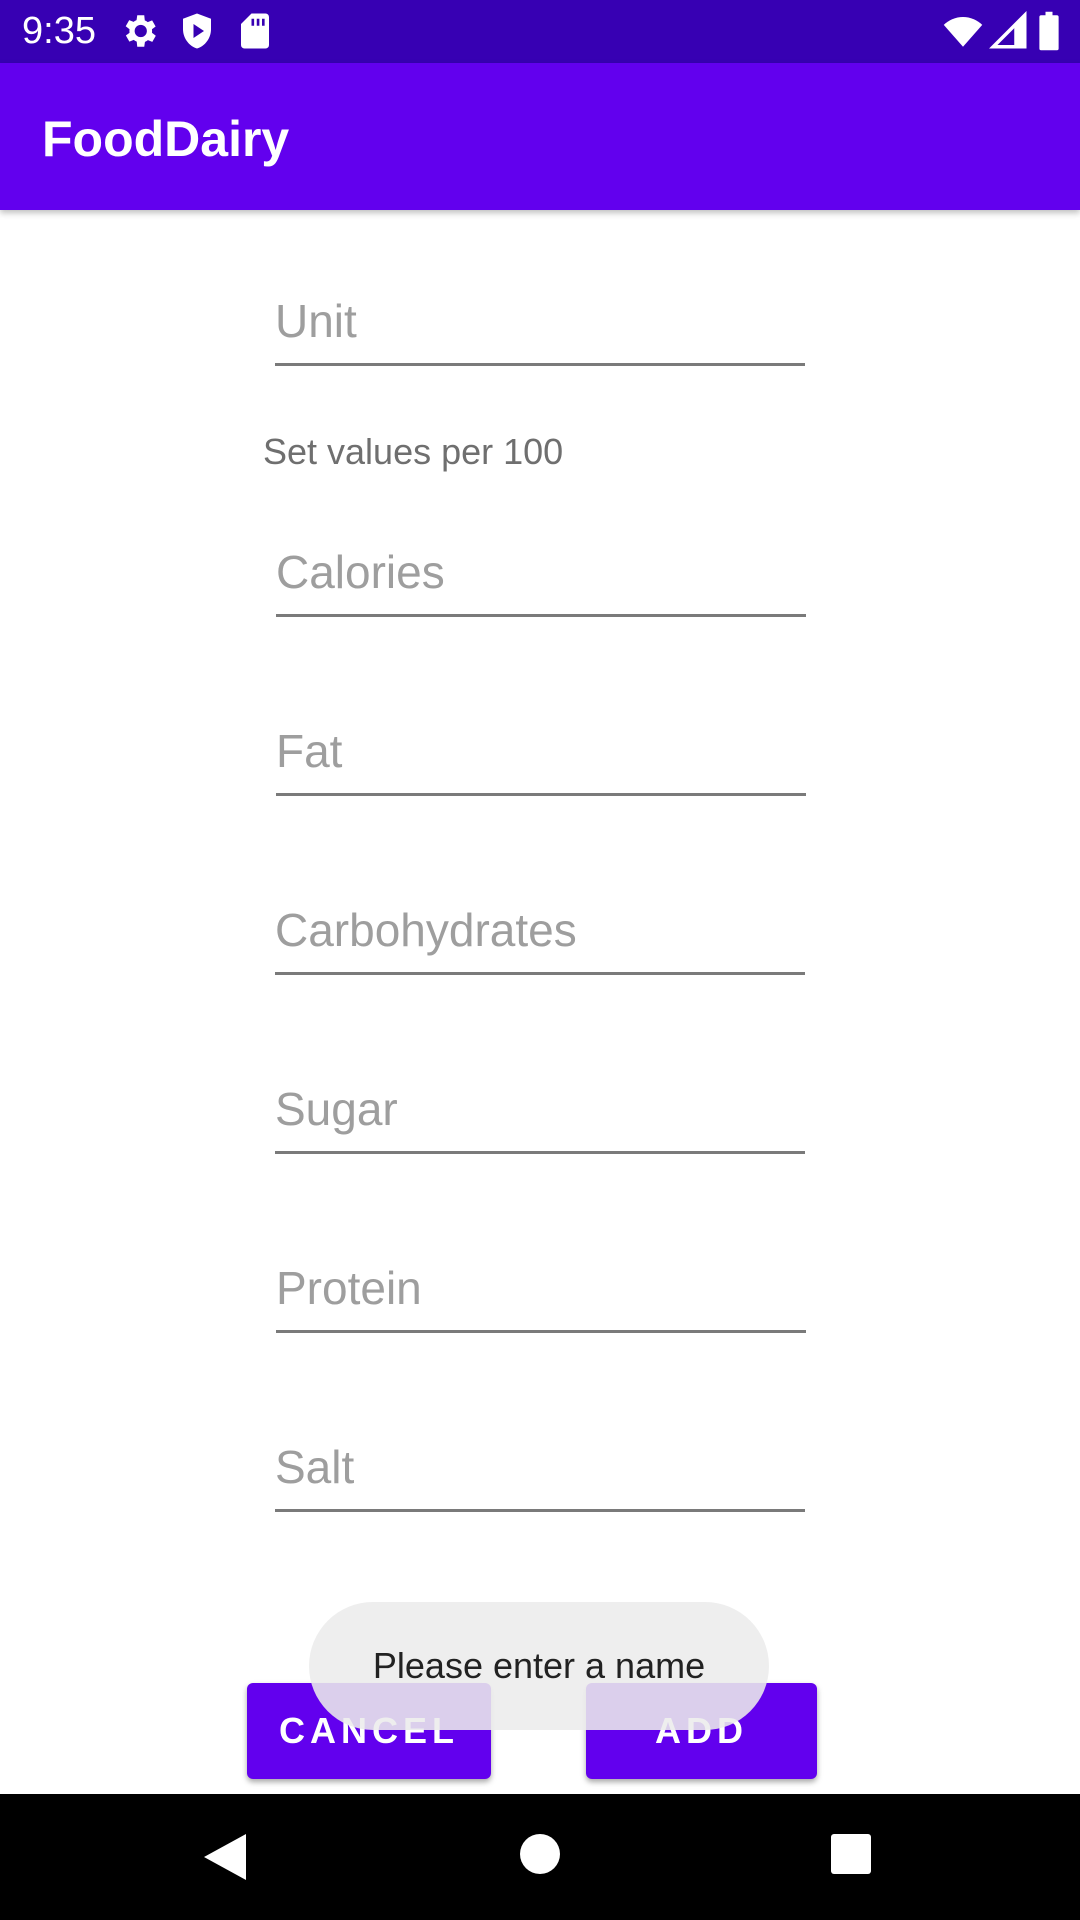  What do you see at coordinates (225, 1857) in the screenshot?
I see `back-icon` at bounding box center [225, 1857].